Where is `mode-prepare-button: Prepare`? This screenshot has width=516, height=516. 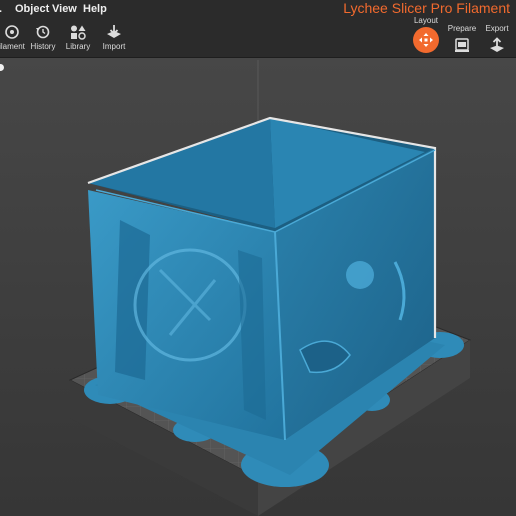
mode-prepare-button: Prepare is located at coordinates (462, 37).